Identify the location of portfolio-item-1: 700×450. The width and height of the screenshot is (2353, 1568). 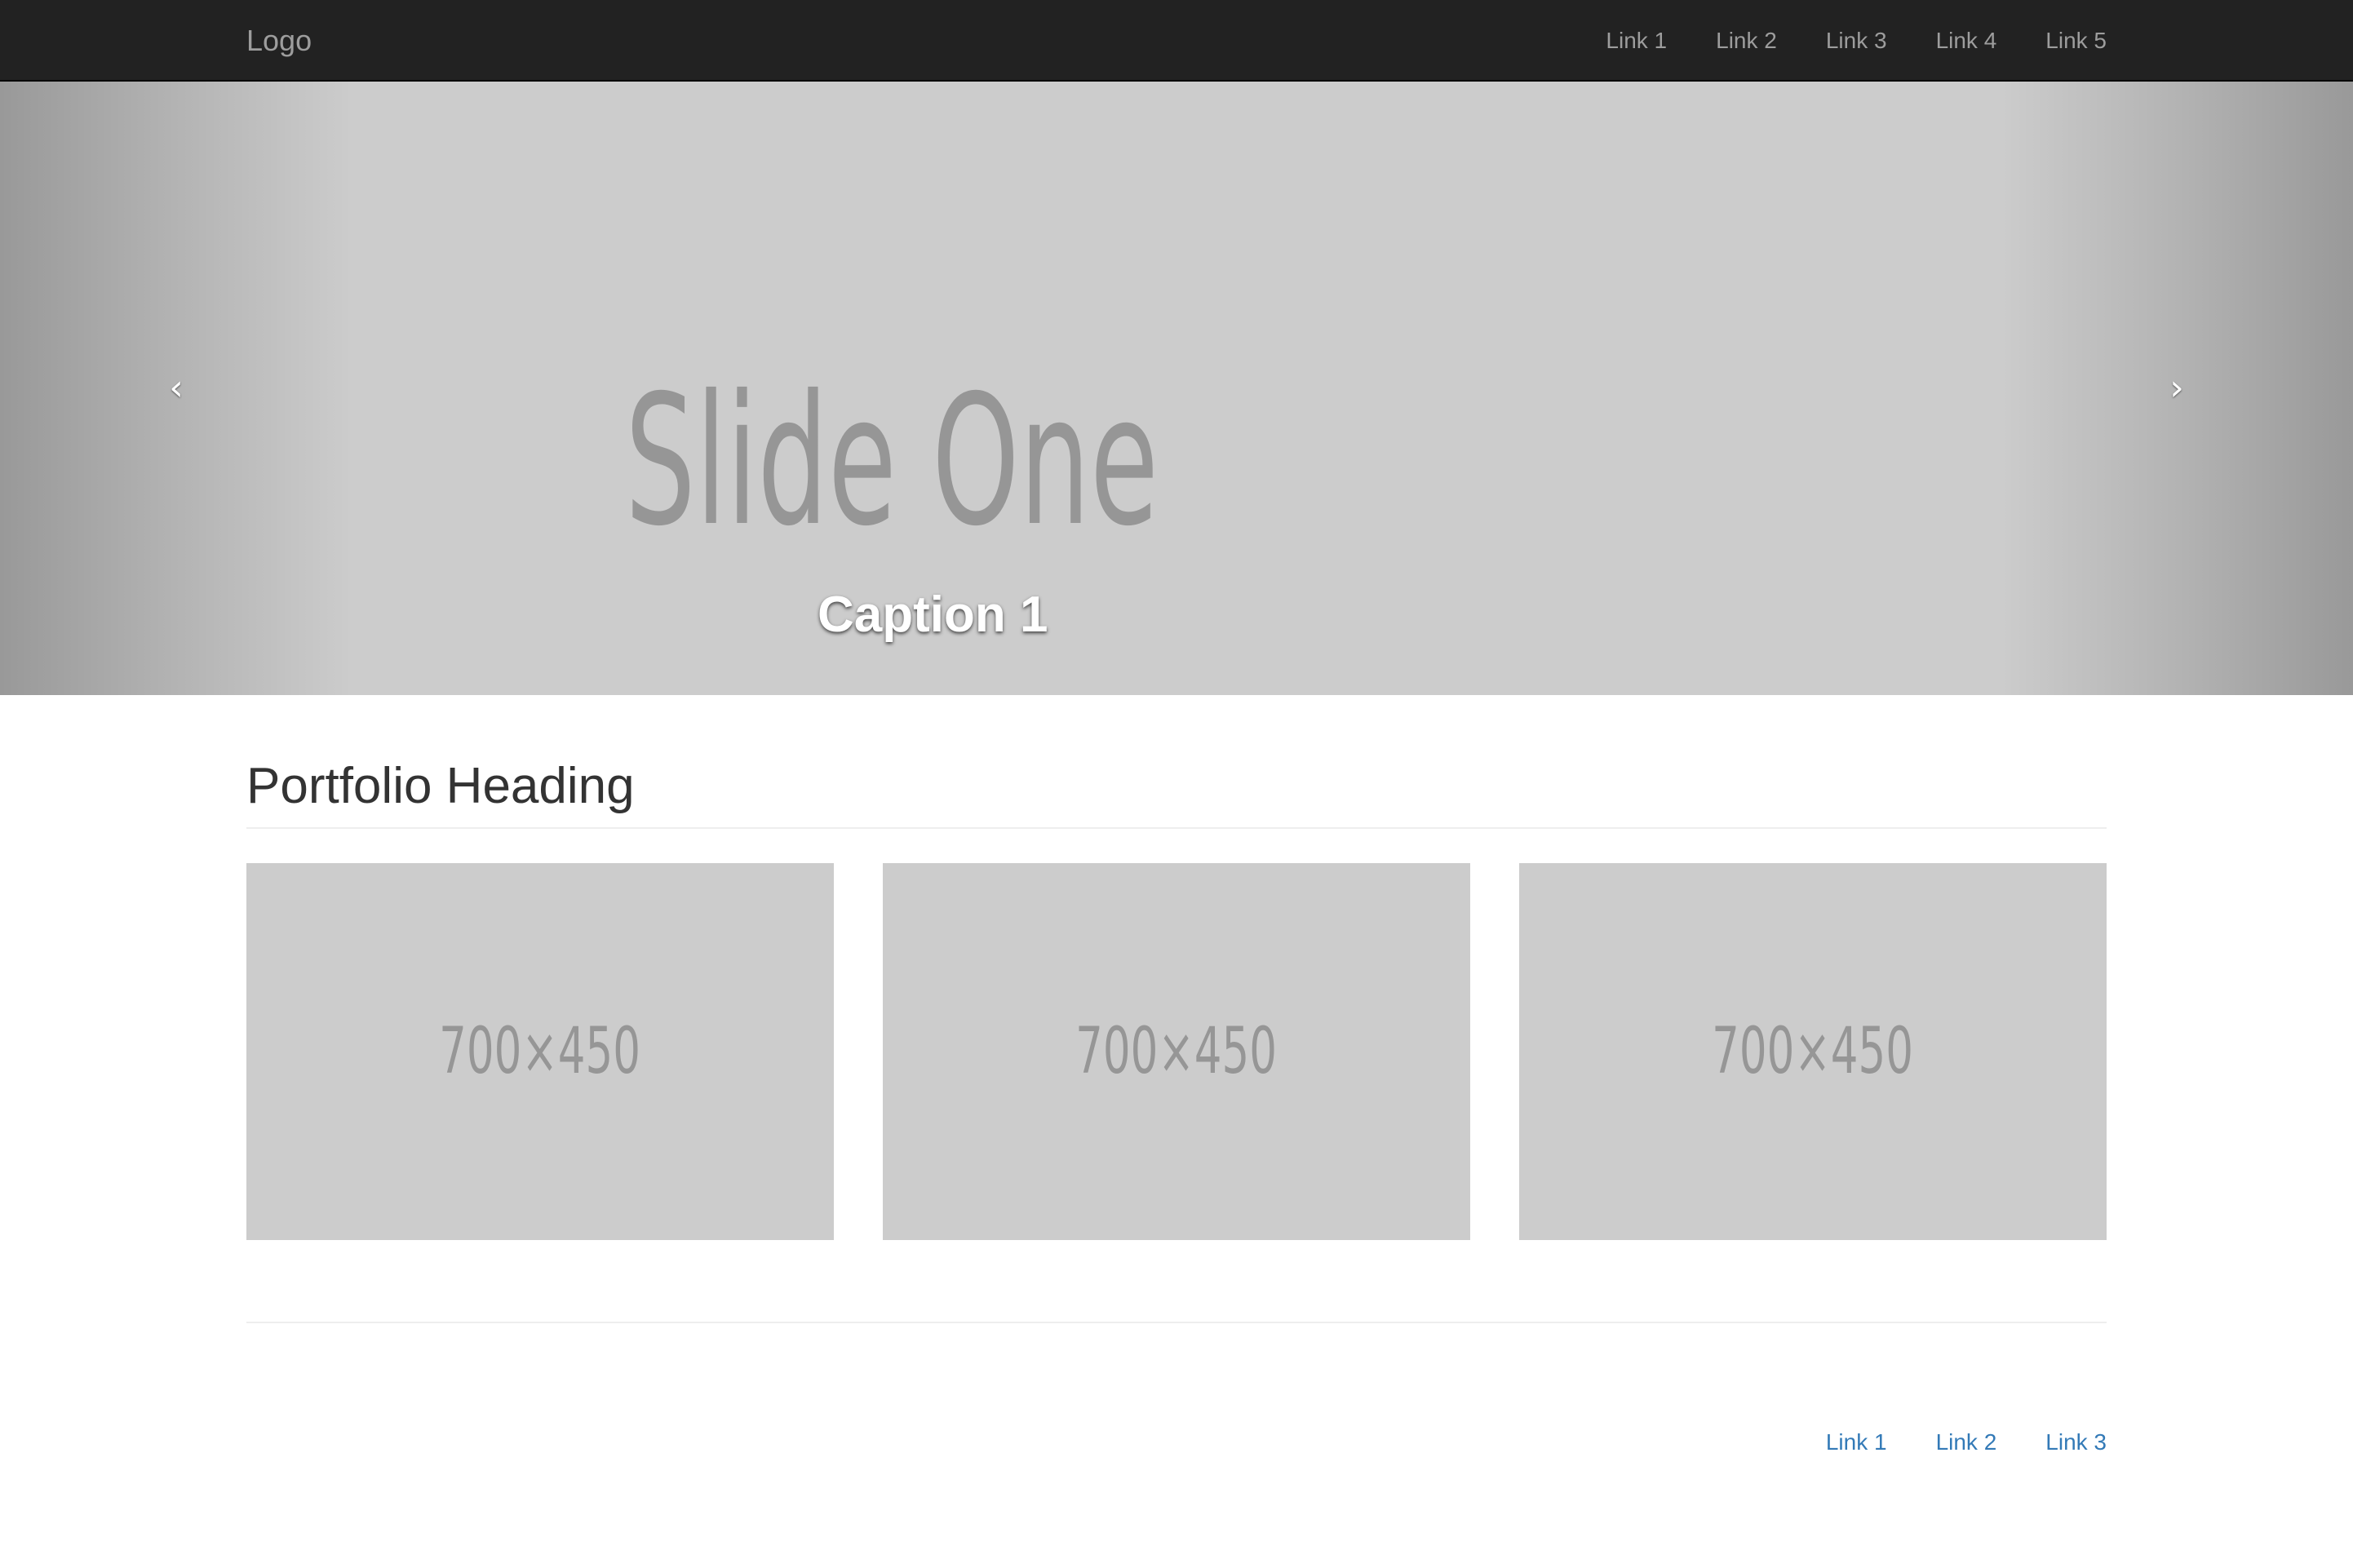
(540, 1051).